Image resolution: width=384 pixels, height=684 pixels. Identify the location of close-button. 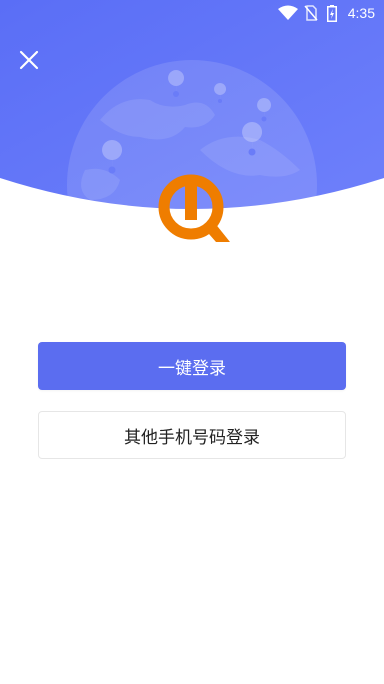
(29, 60).